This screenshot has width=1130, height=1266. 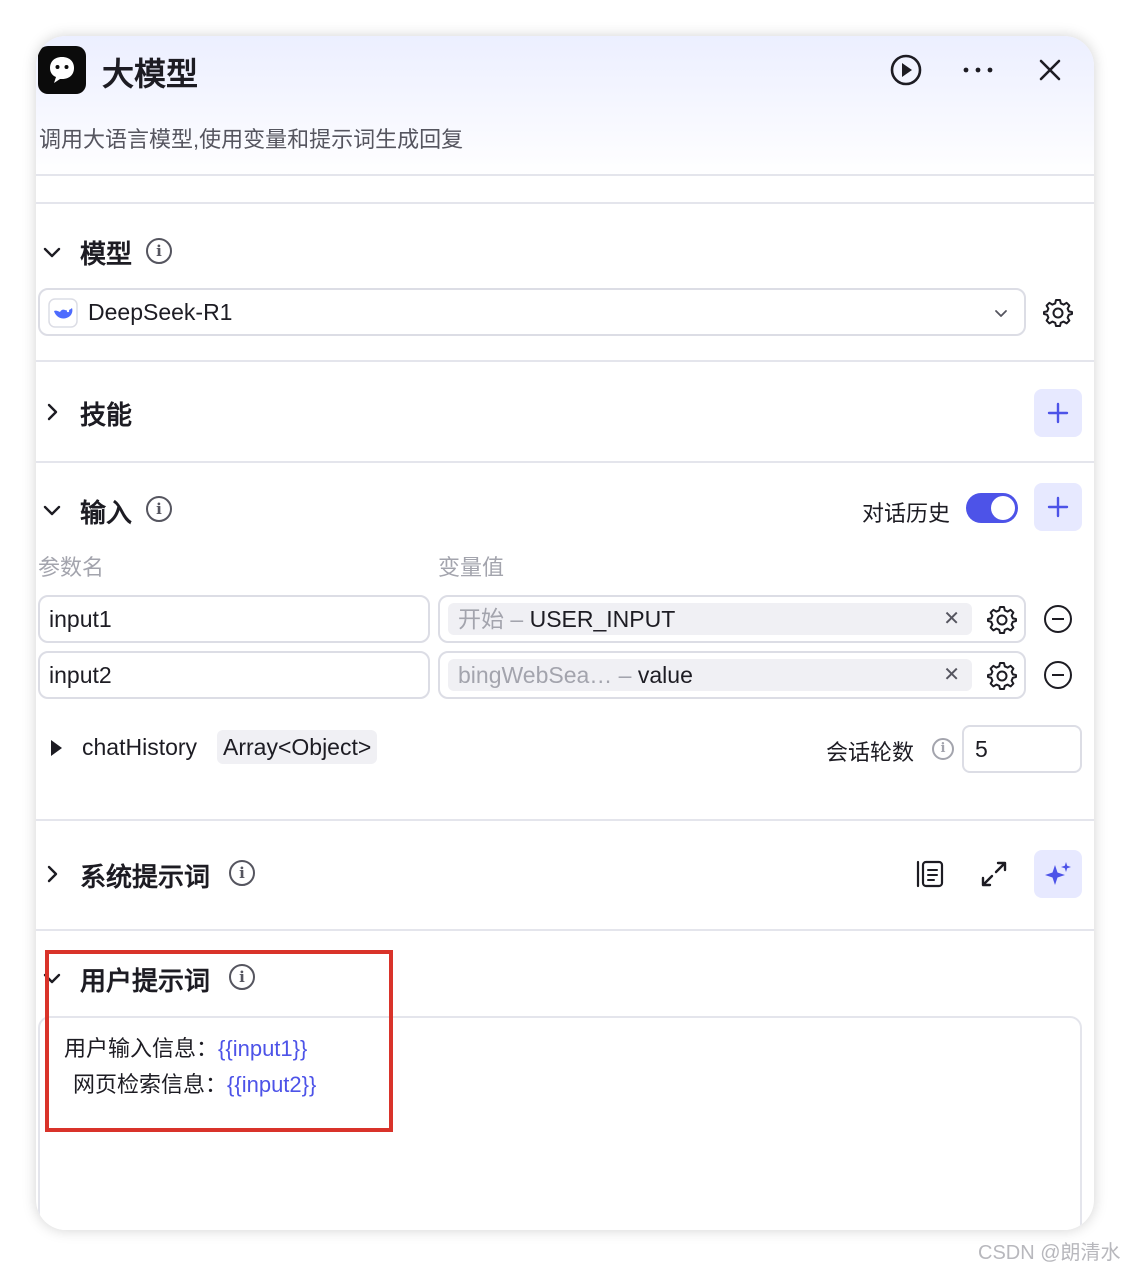 I want to click on param-name-input: input1, so click(x=234, y=619).